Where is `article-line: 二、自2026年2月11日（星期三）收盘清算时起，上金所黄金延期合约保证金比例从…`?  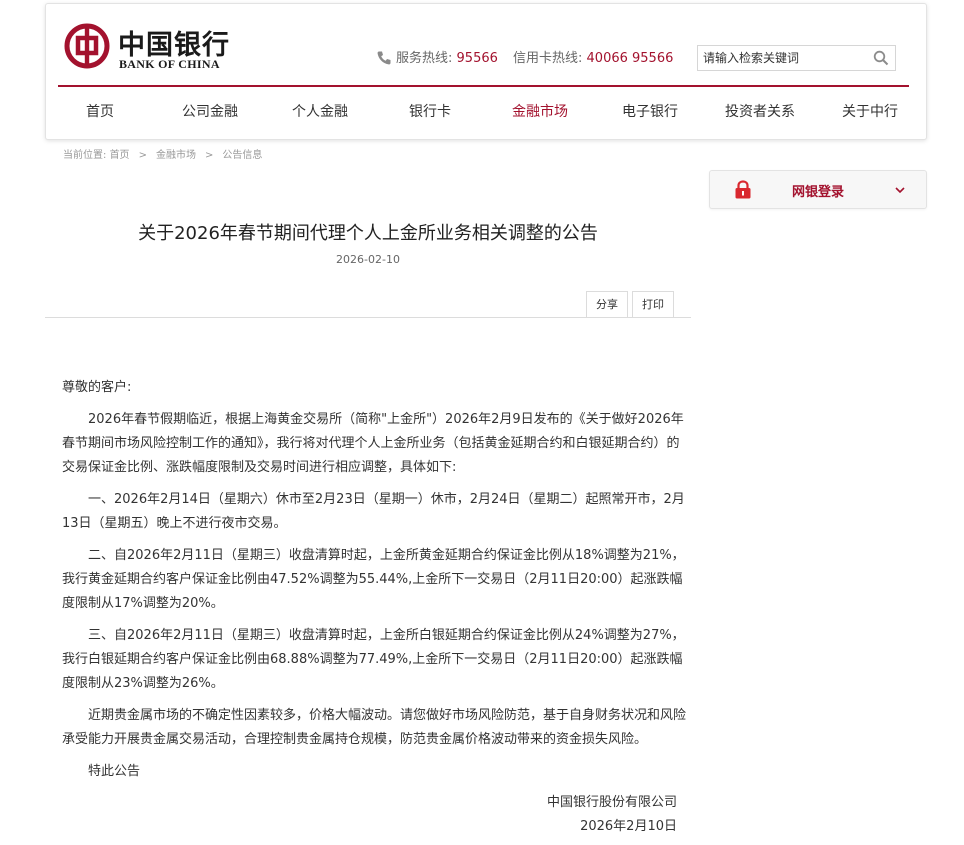
article-line: 二、自2026年2月11日（星期三）收盘清算时起，上金所黄金延期合约保证金比例从… is located at coordinates (373, 555).